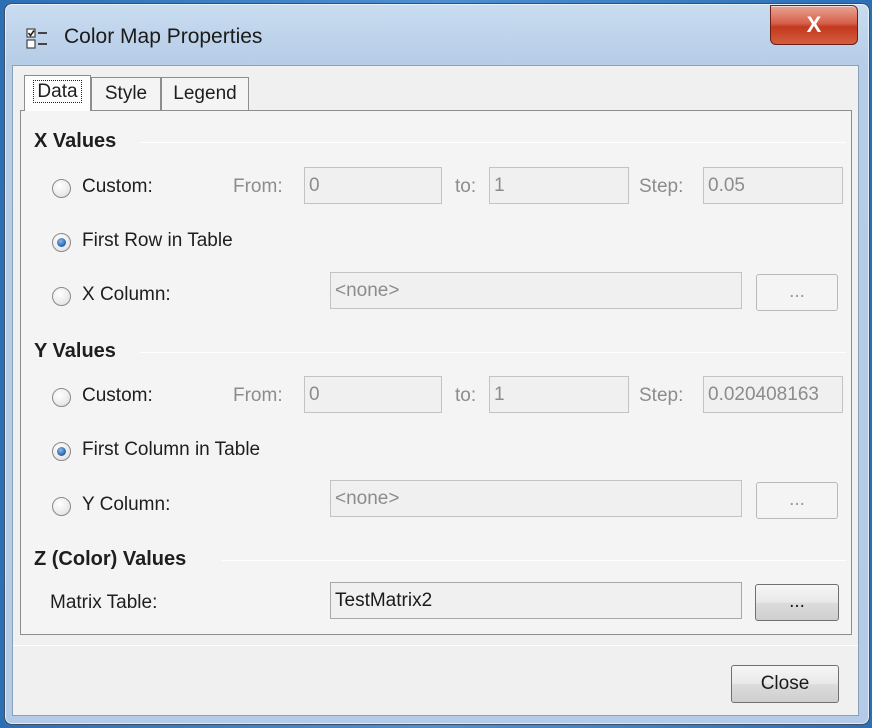 This screenshot has width=872, height=728. I want to click on x-step-label: Step:, so click(661, 186).